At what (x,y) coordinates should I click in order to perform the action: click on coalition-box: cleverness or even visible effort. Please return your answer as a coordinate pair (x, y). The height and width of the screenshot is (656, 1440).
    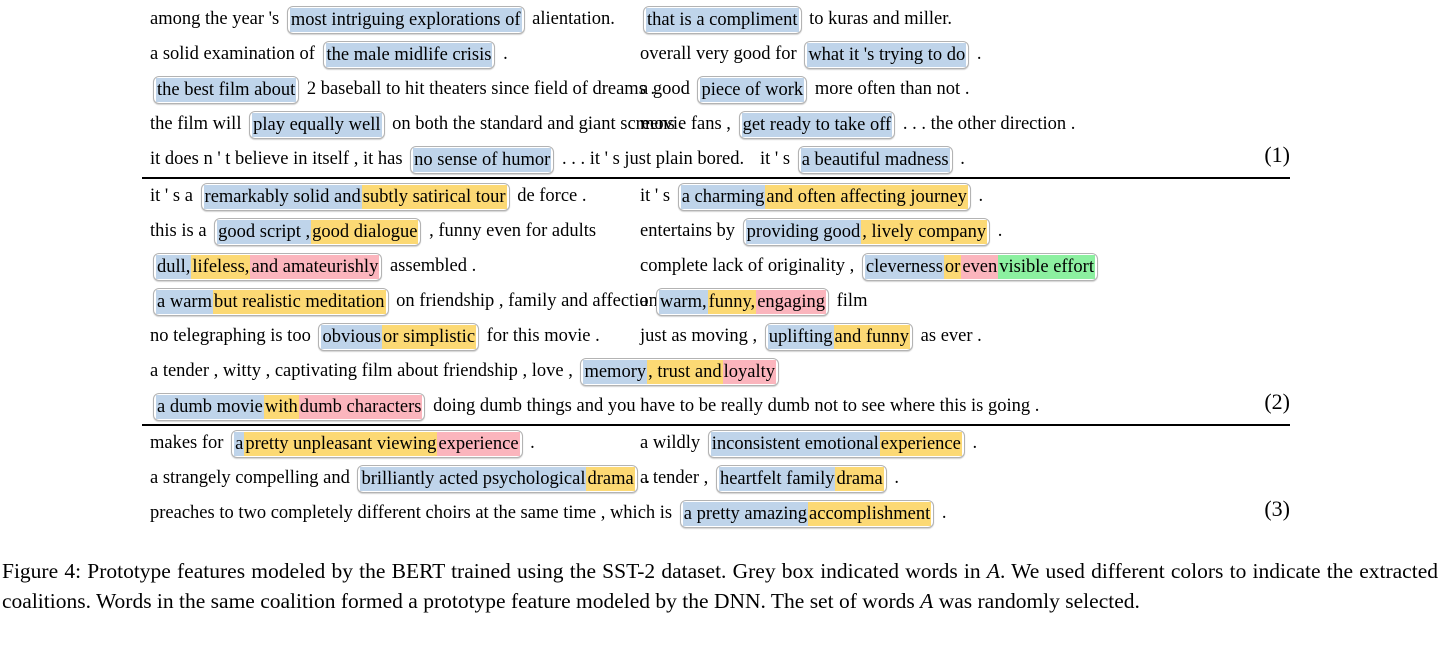
    Looking at the image, I should click on (979, 266).